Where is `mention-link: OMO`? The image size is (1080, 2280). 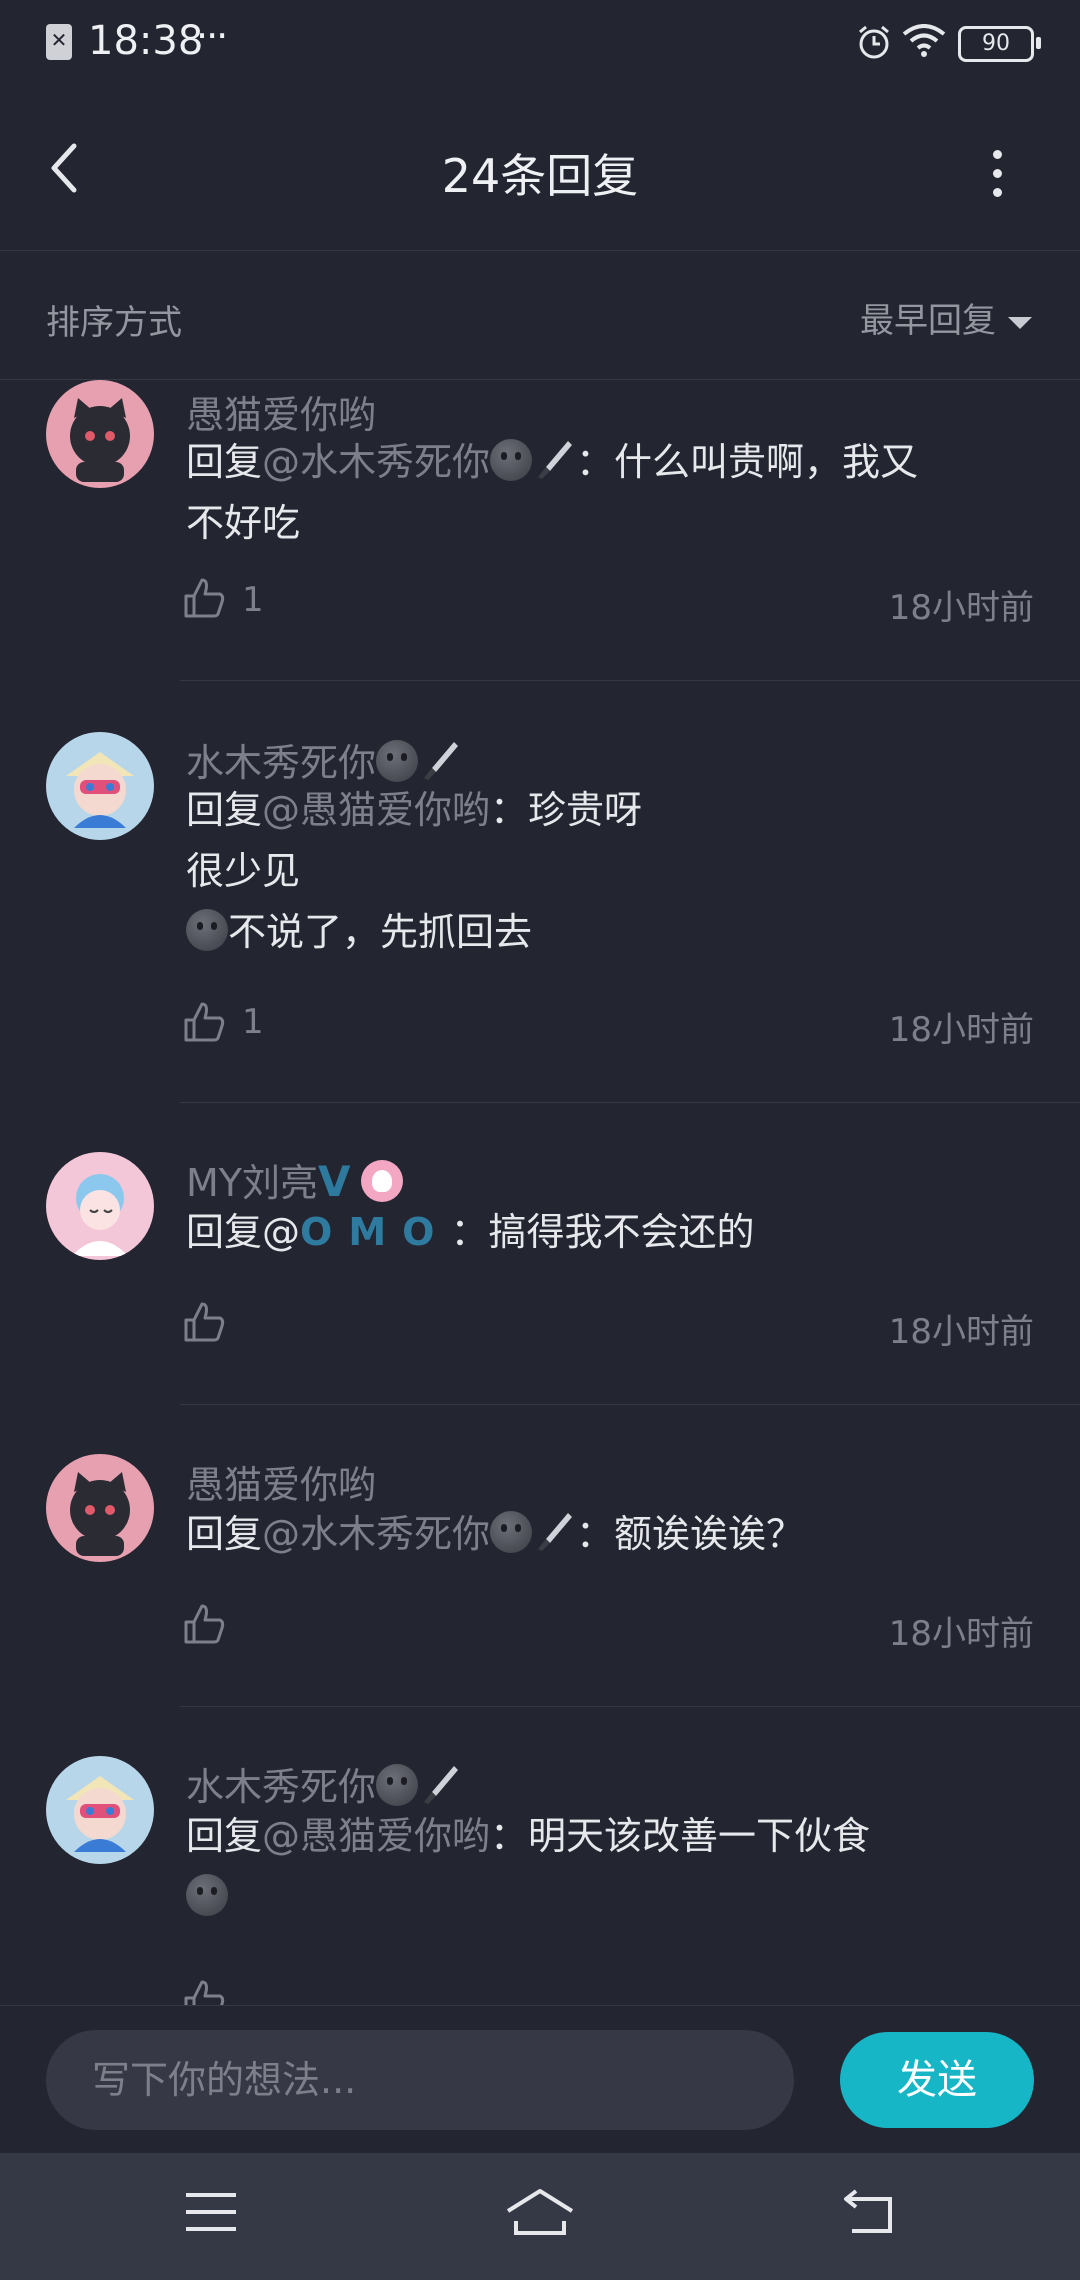 mention-link: OMO is located at coordinates (375, 1232).